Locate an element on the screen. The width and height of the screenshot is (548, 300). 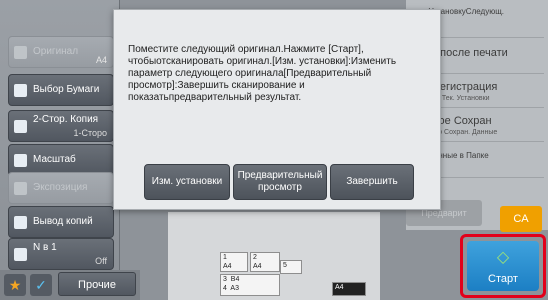
paper-icon is located at coordinates (20, 90).